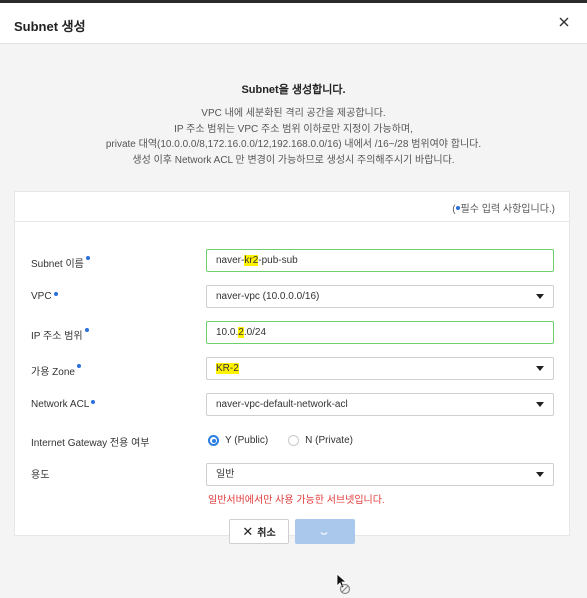 The width and height of the screenshot is (587, 598). What do you see at coordinates (40, 475) in the screenshot?
I see `usage-label: 용도` at bounding box center [40, 475].